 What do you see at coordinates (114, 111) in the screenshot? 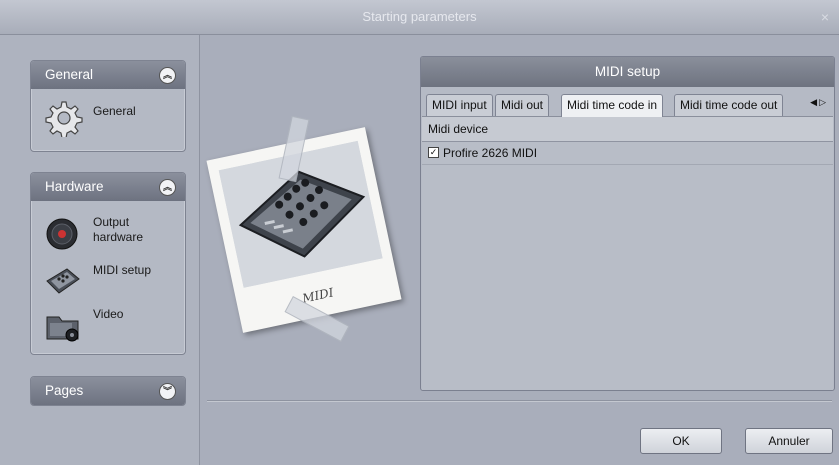
I see `sidebar-item-general-label: General` at bounding box center [114, 111].